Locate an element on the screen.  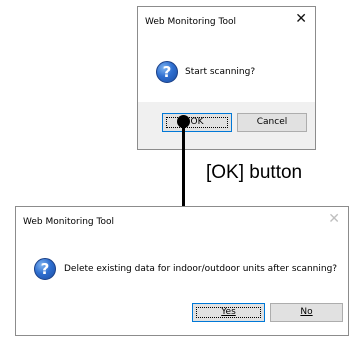
no-button: No is located at coordinates (306, 312).